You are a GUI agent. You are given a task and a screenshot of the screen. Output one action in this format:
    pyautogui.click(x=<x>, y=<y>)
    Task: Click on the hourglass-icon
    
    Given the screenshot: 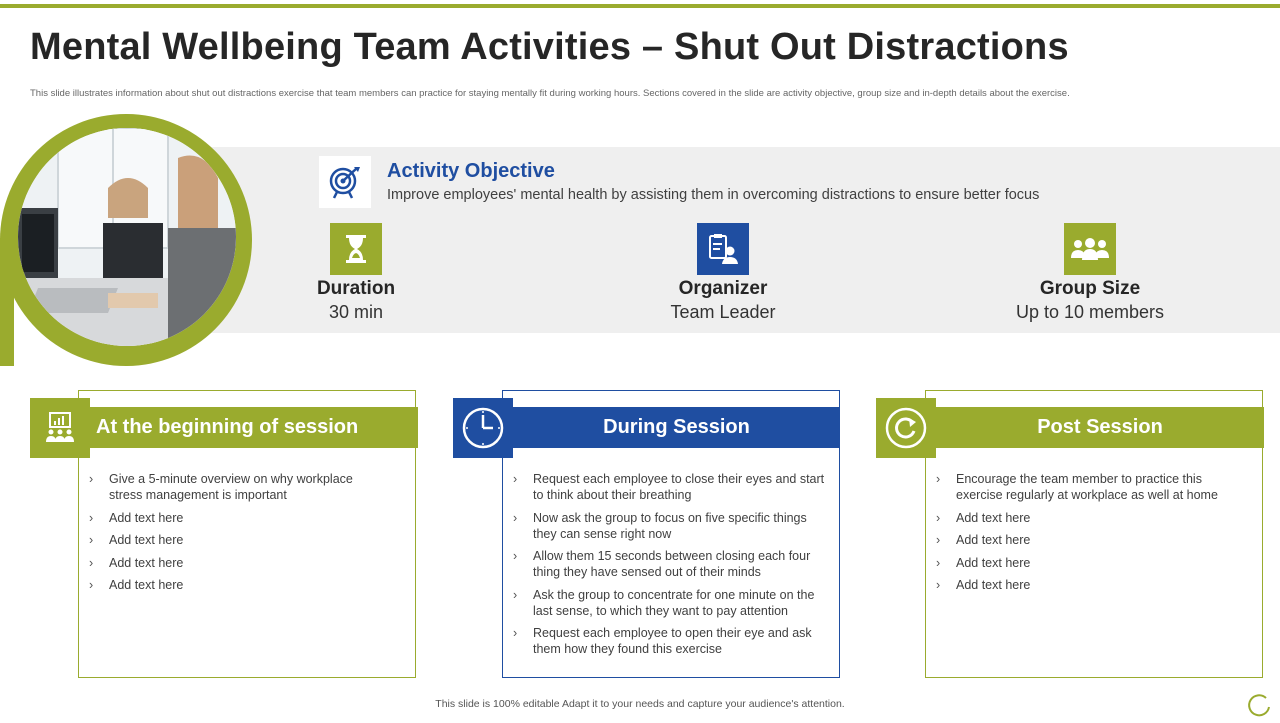 What is the action you would take?
    pyautogui.click(x=356, y=249)
    